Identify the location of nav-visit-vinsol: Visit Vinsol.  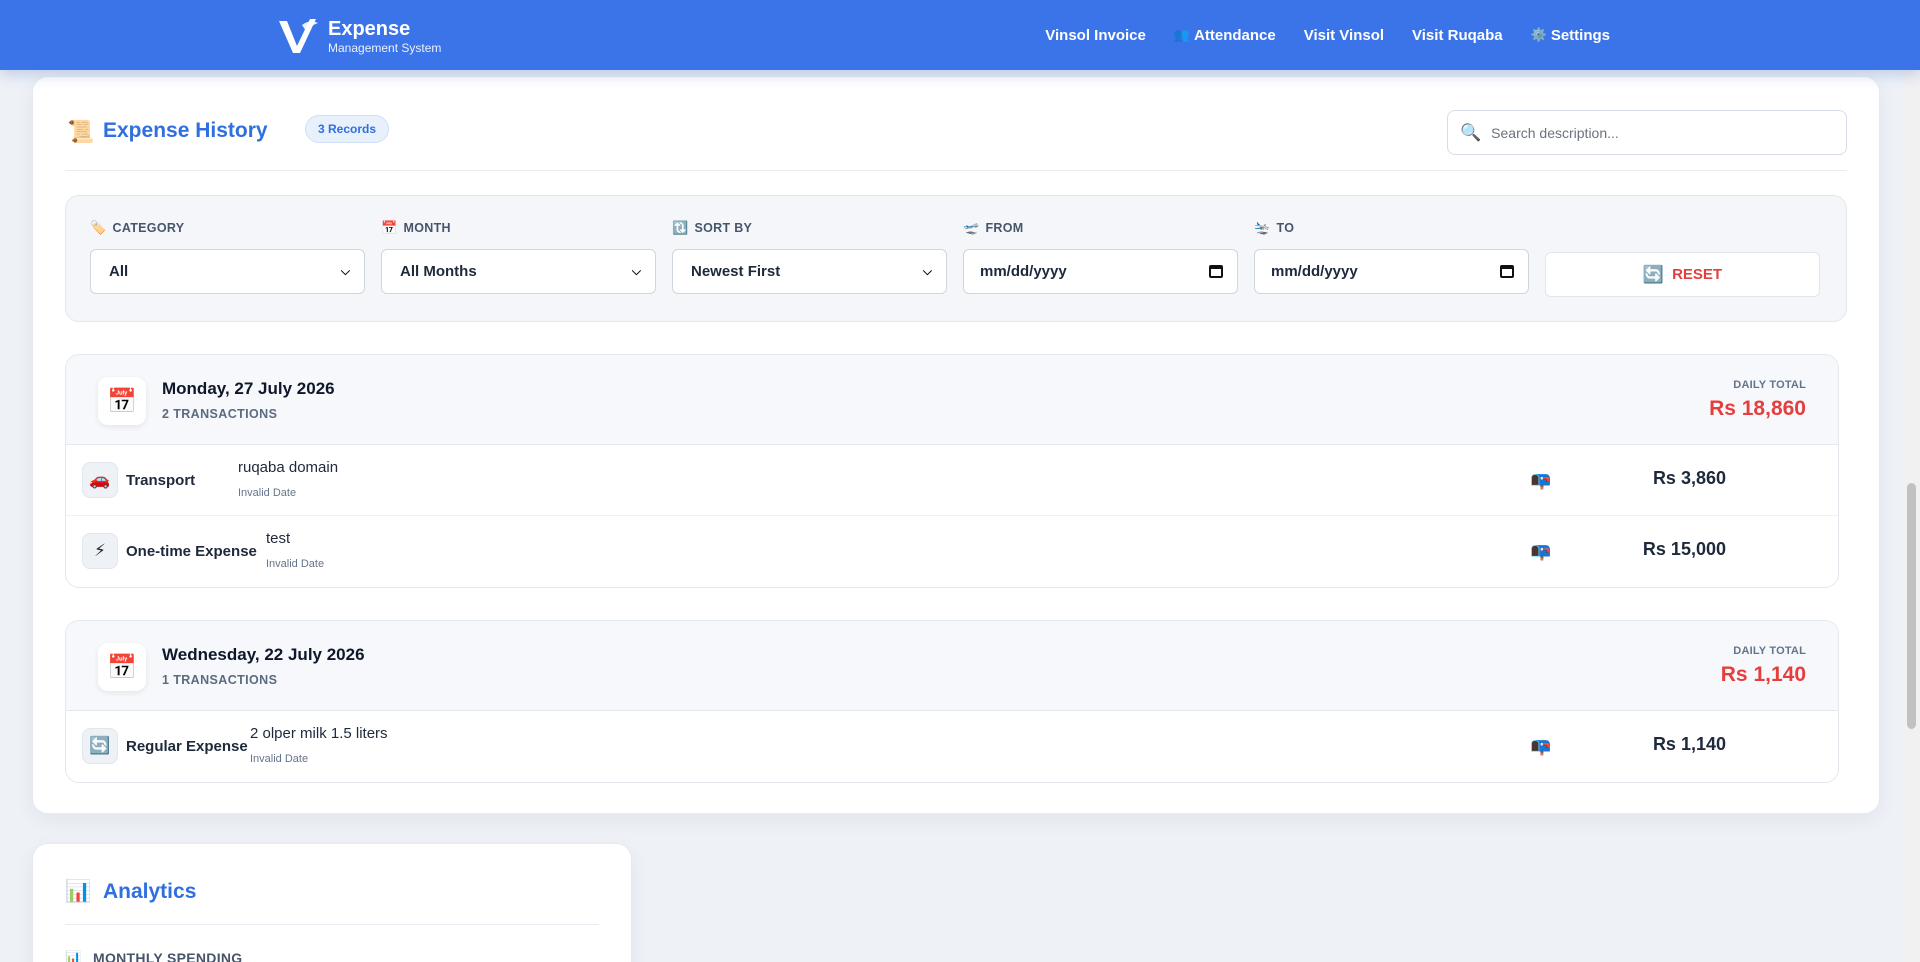
(1344, 35).